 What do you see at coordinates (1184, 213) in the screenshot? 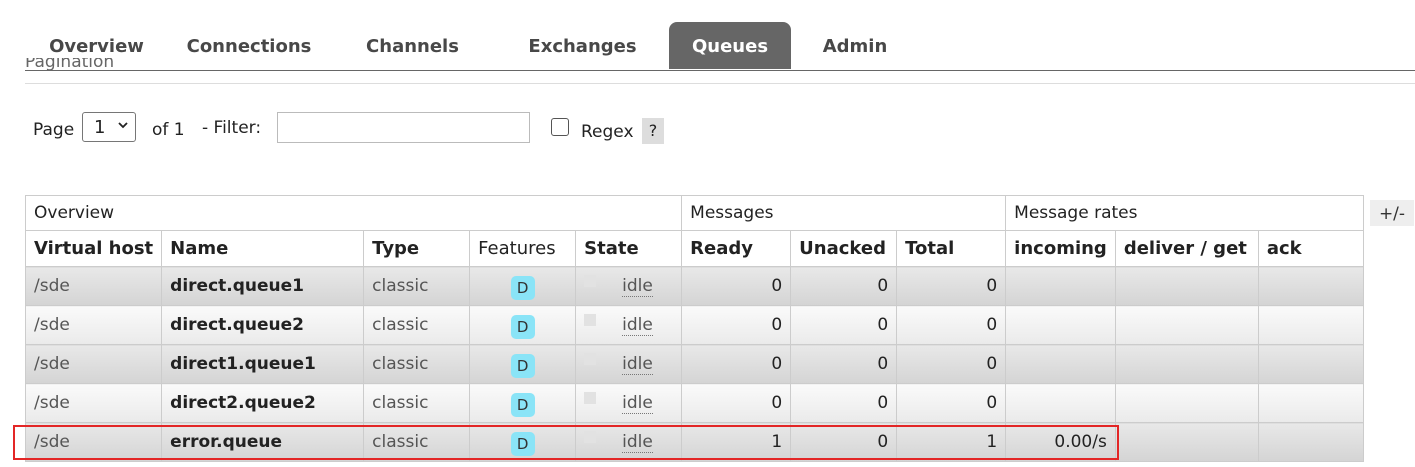
I see `group-header-message-rates: Message rates` at bounding box center [1184, 213].